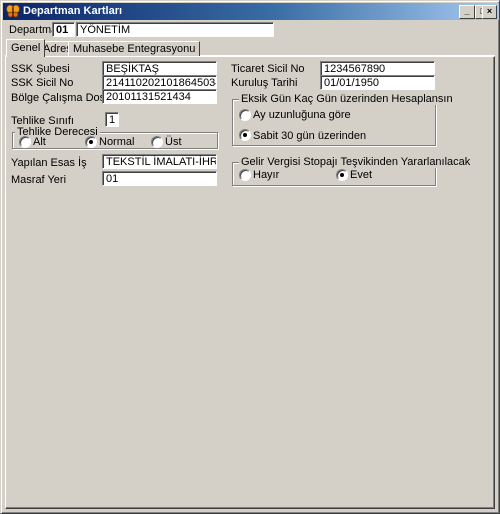 The image size is (500, 514). What do you see at coordinates (268, 69) in the screenshot?
I see `ticaret-sicil-label: Ticaret Sicil No` at bounding box center [268, 69].